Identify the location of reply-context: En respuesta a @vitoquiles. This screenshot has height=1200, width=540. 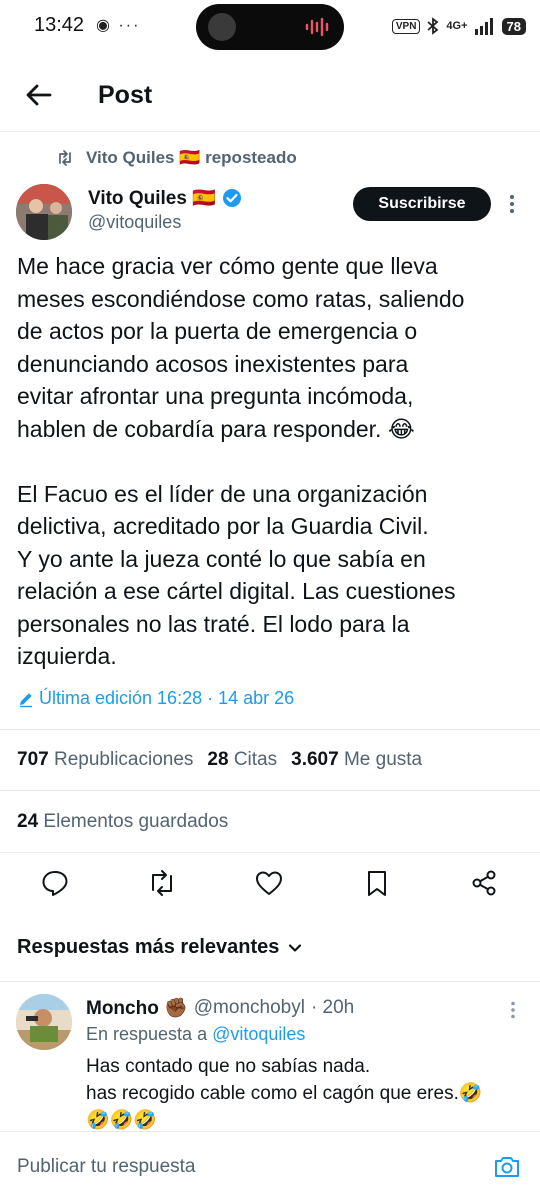
(196, 1034).